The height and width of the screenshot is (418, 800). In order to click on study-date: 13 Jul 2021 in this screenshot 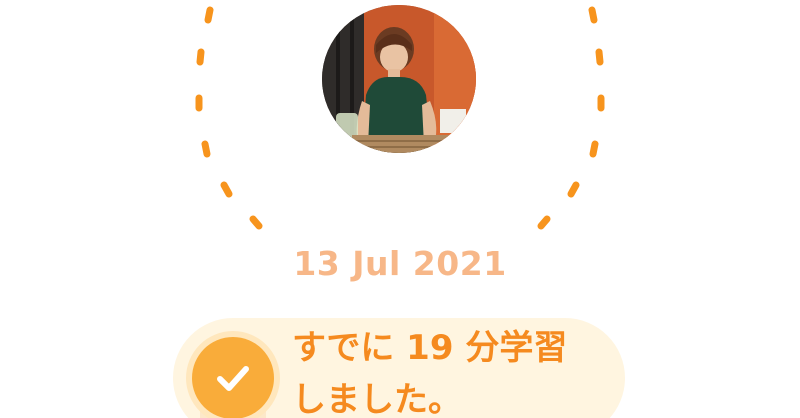, I will do `click(400, 263)`.